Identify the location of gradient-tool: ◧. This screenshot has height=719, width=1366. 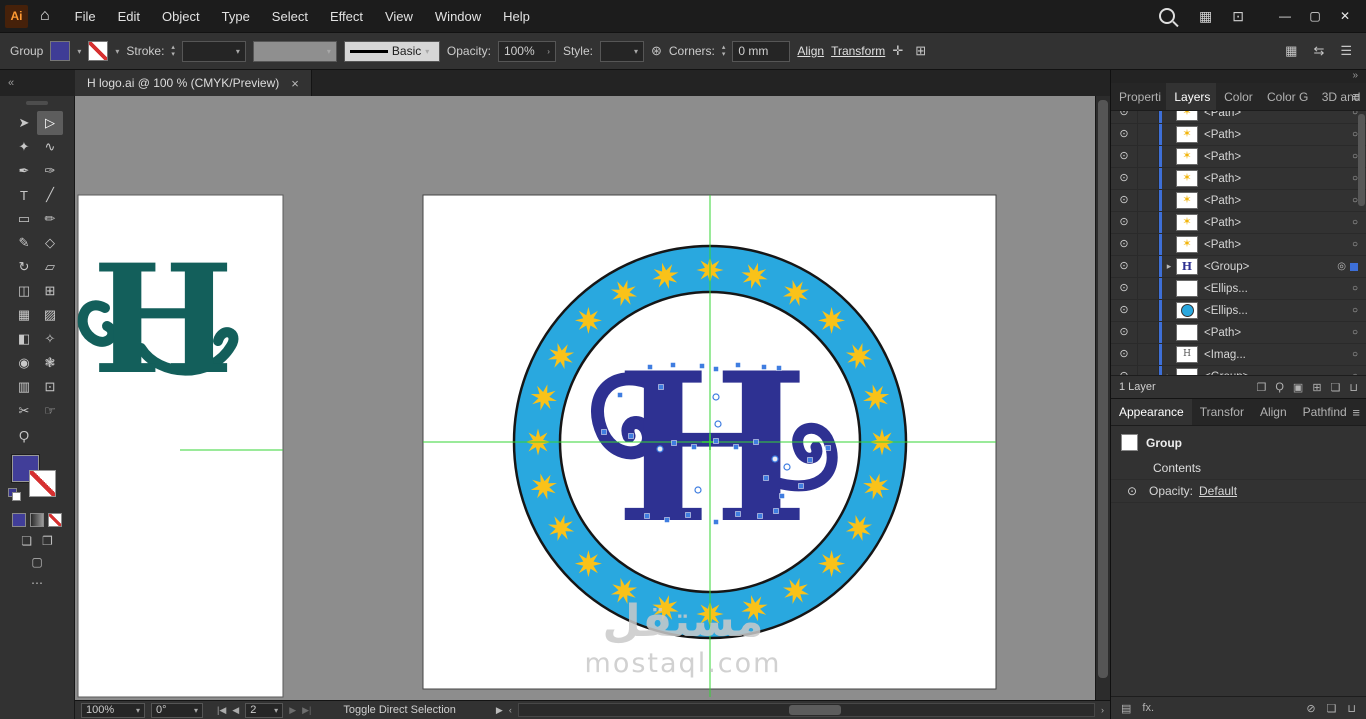
(24, 339).